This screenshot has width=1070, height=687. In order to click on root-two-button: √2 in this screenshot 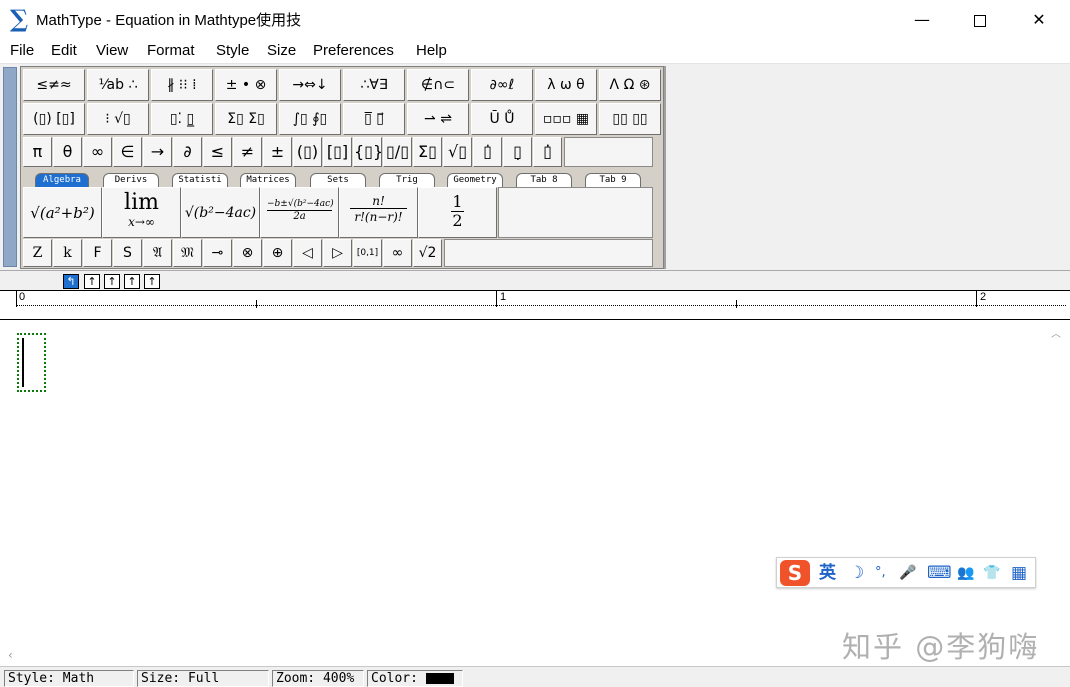, I will do `click(427, 253)`.